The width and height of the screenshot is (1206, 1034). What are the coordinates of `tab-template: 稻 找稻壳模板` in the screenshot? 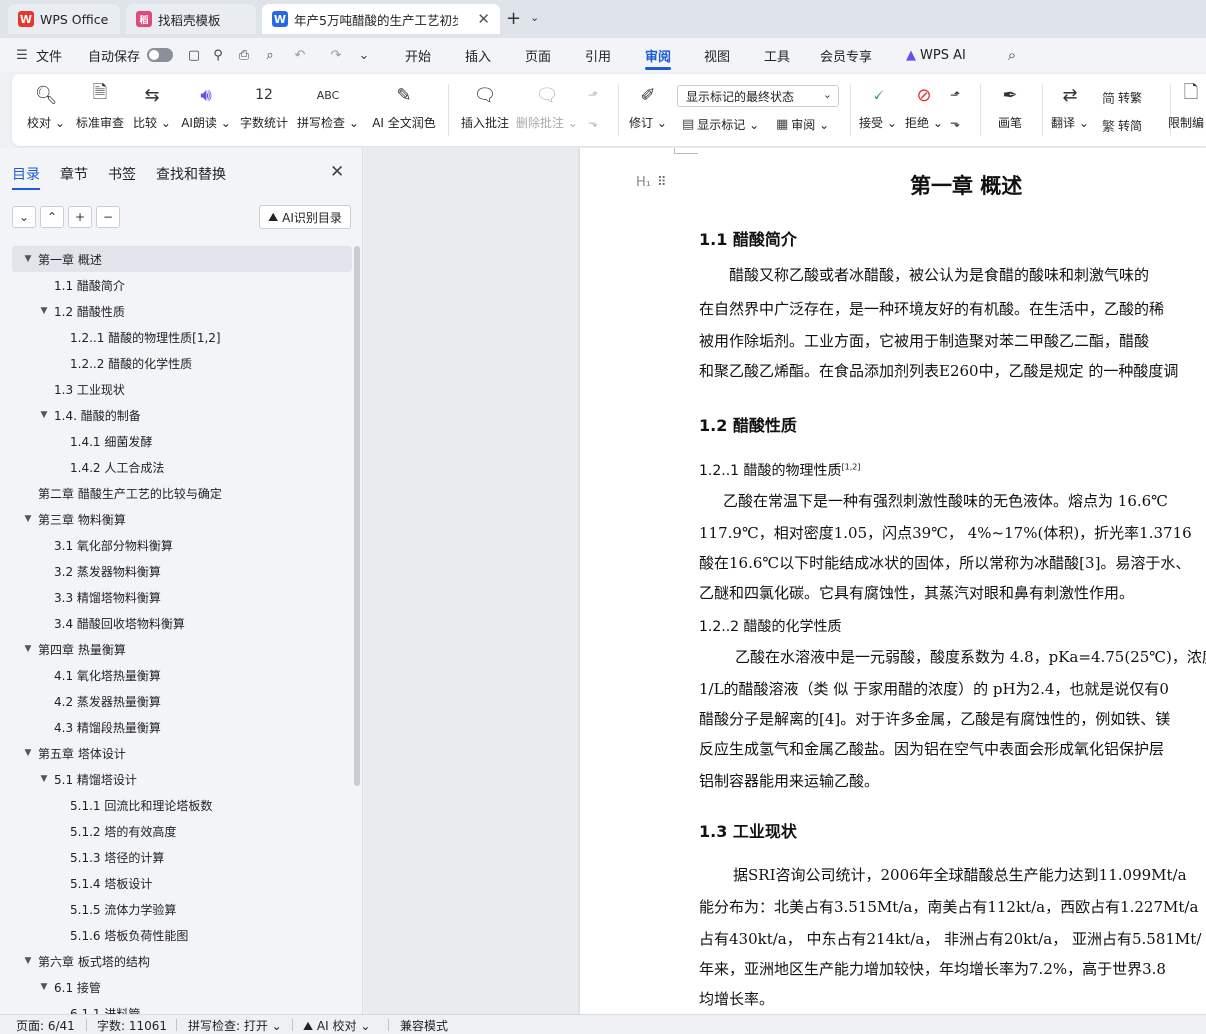 It's located at (191, 19).